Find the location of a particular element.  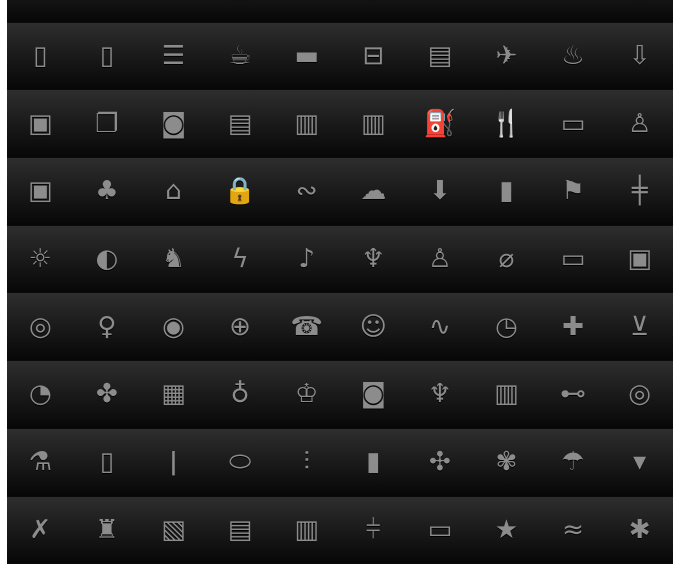

icon-cell: ☼ is located at coordinates (40, 259).